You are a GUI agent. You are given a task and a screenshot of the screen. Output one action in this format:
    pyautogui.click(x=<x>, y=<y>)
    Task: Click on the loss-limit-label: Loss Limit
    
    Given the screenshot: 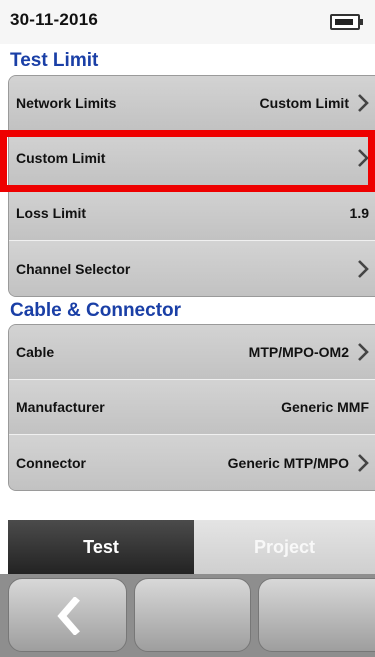 What is the action you would take?
    pyautogui.click(x=51, y=213)
    